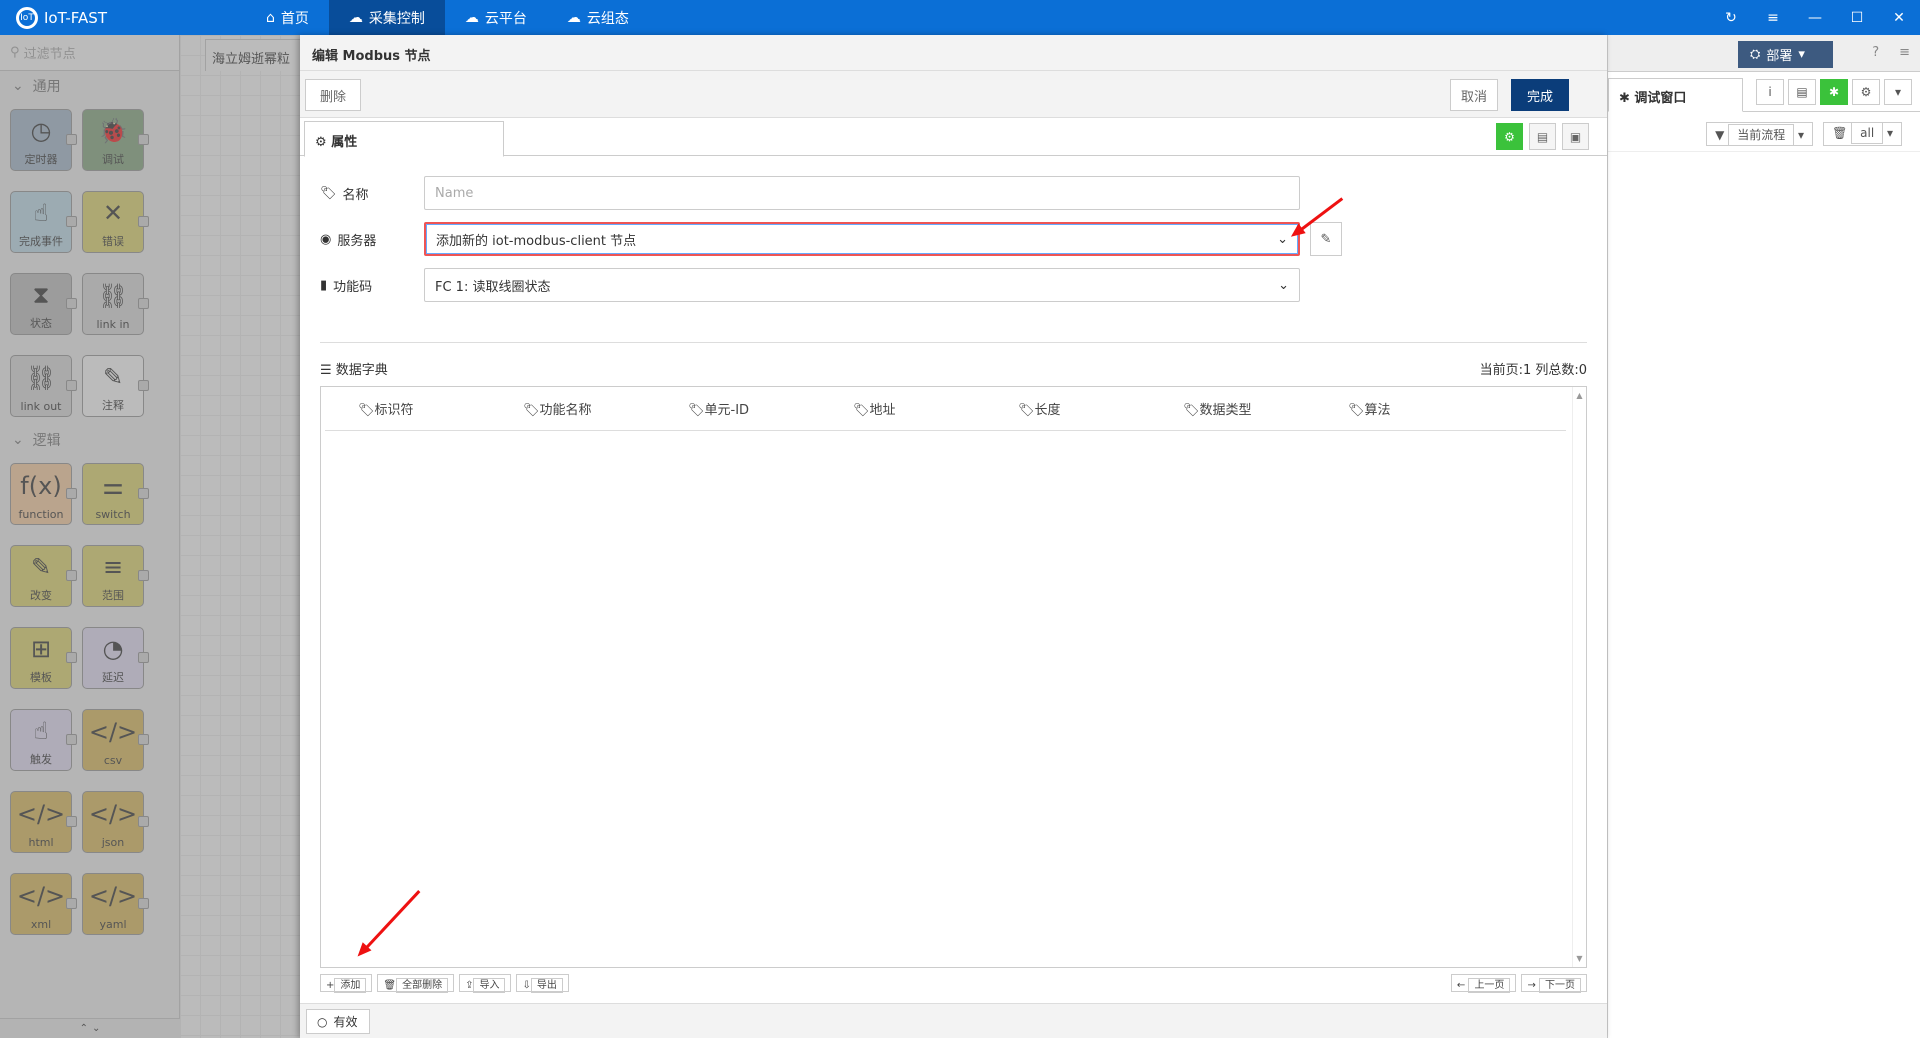  Describe the element at coordinates (1899, 17) in the screenshot. I see `close-icon: ✕` at that location.